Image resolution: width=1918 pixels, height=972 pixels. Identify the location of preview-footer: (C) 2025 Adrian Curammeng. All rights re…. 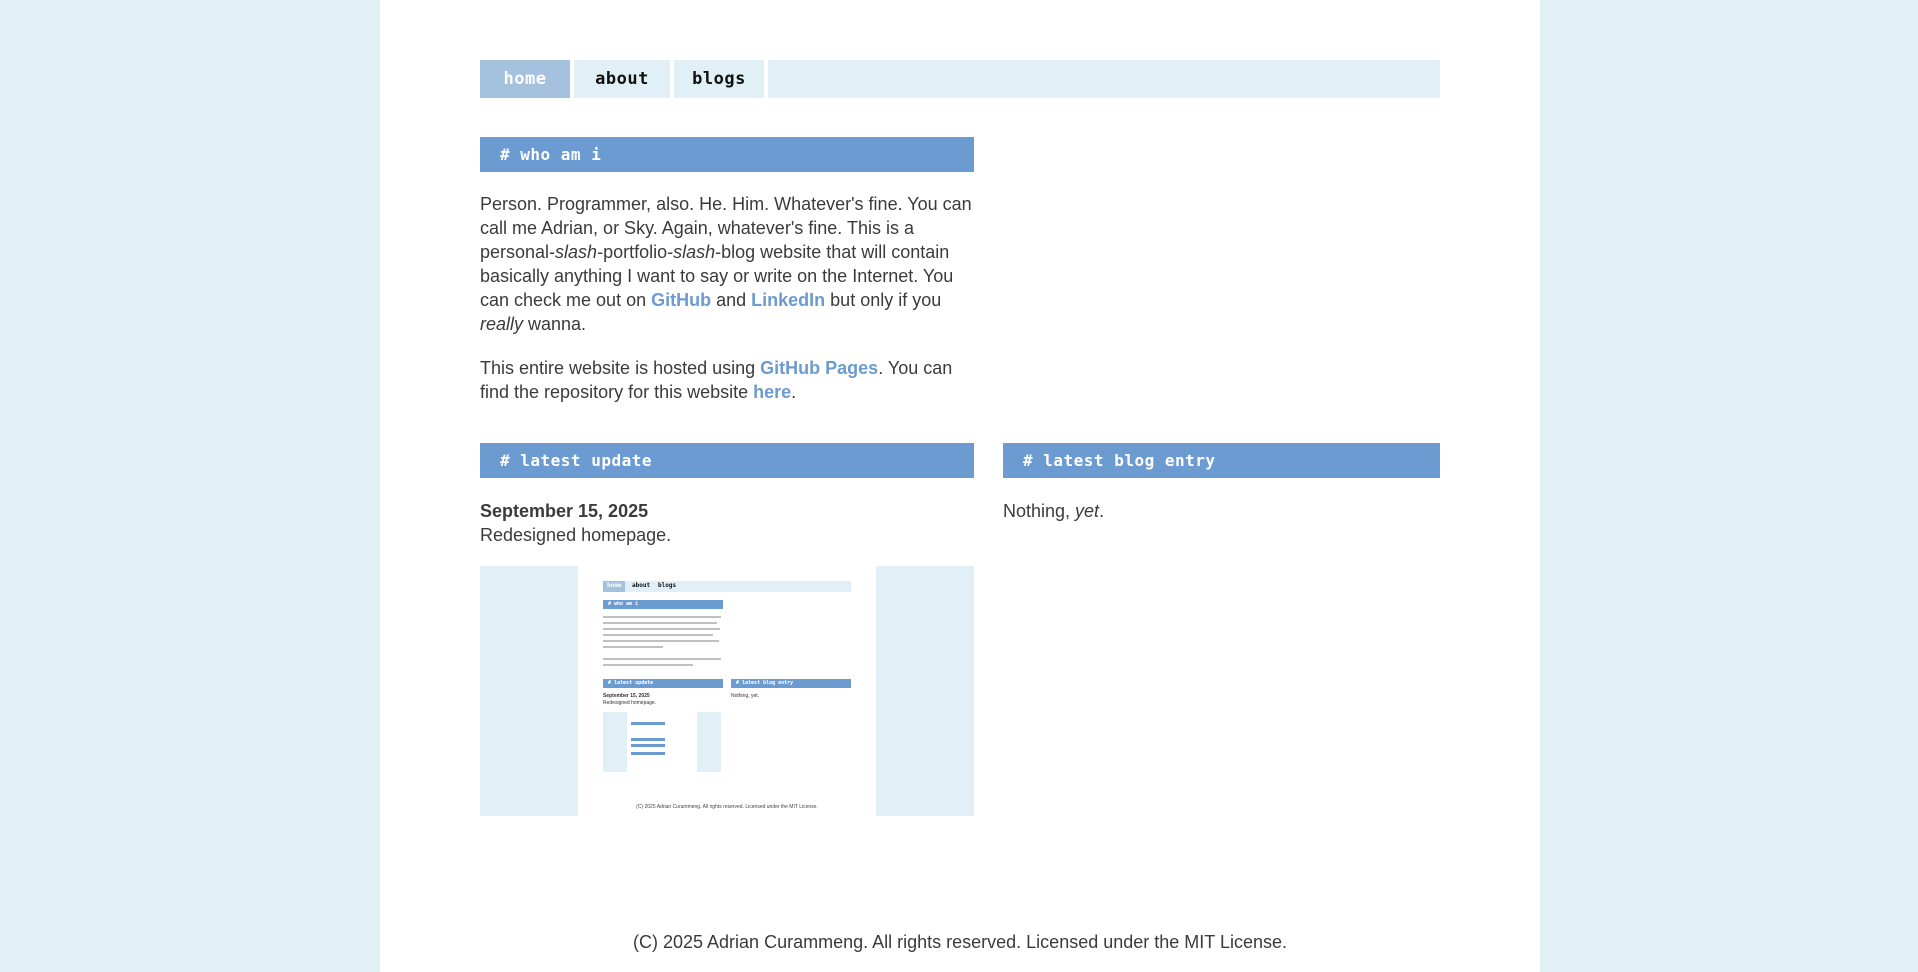
(727, 807).